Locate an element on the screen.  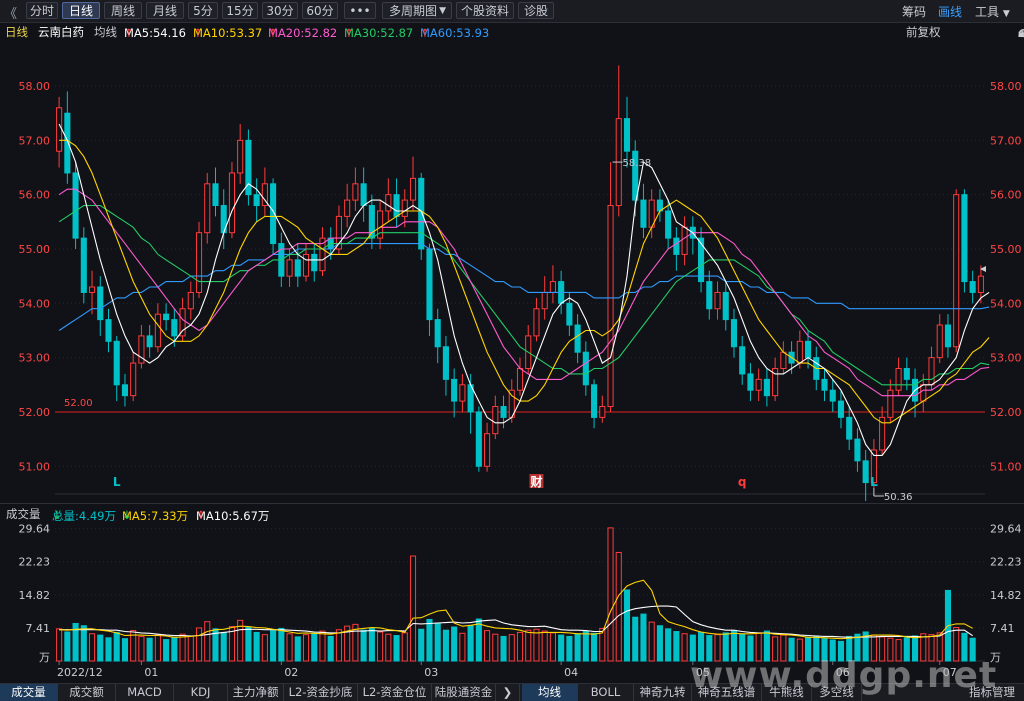
date-label: 01 is located at coordinates (151, 672).